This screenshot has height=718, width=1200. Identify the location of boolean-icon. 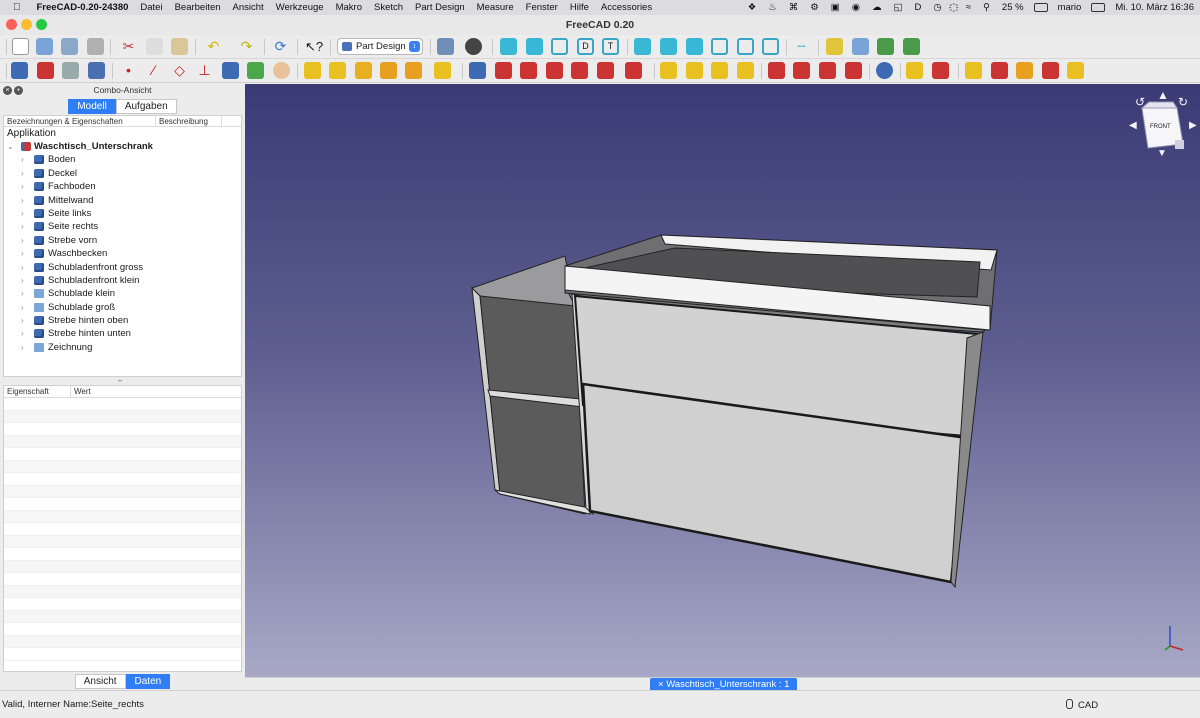
(884, 70).